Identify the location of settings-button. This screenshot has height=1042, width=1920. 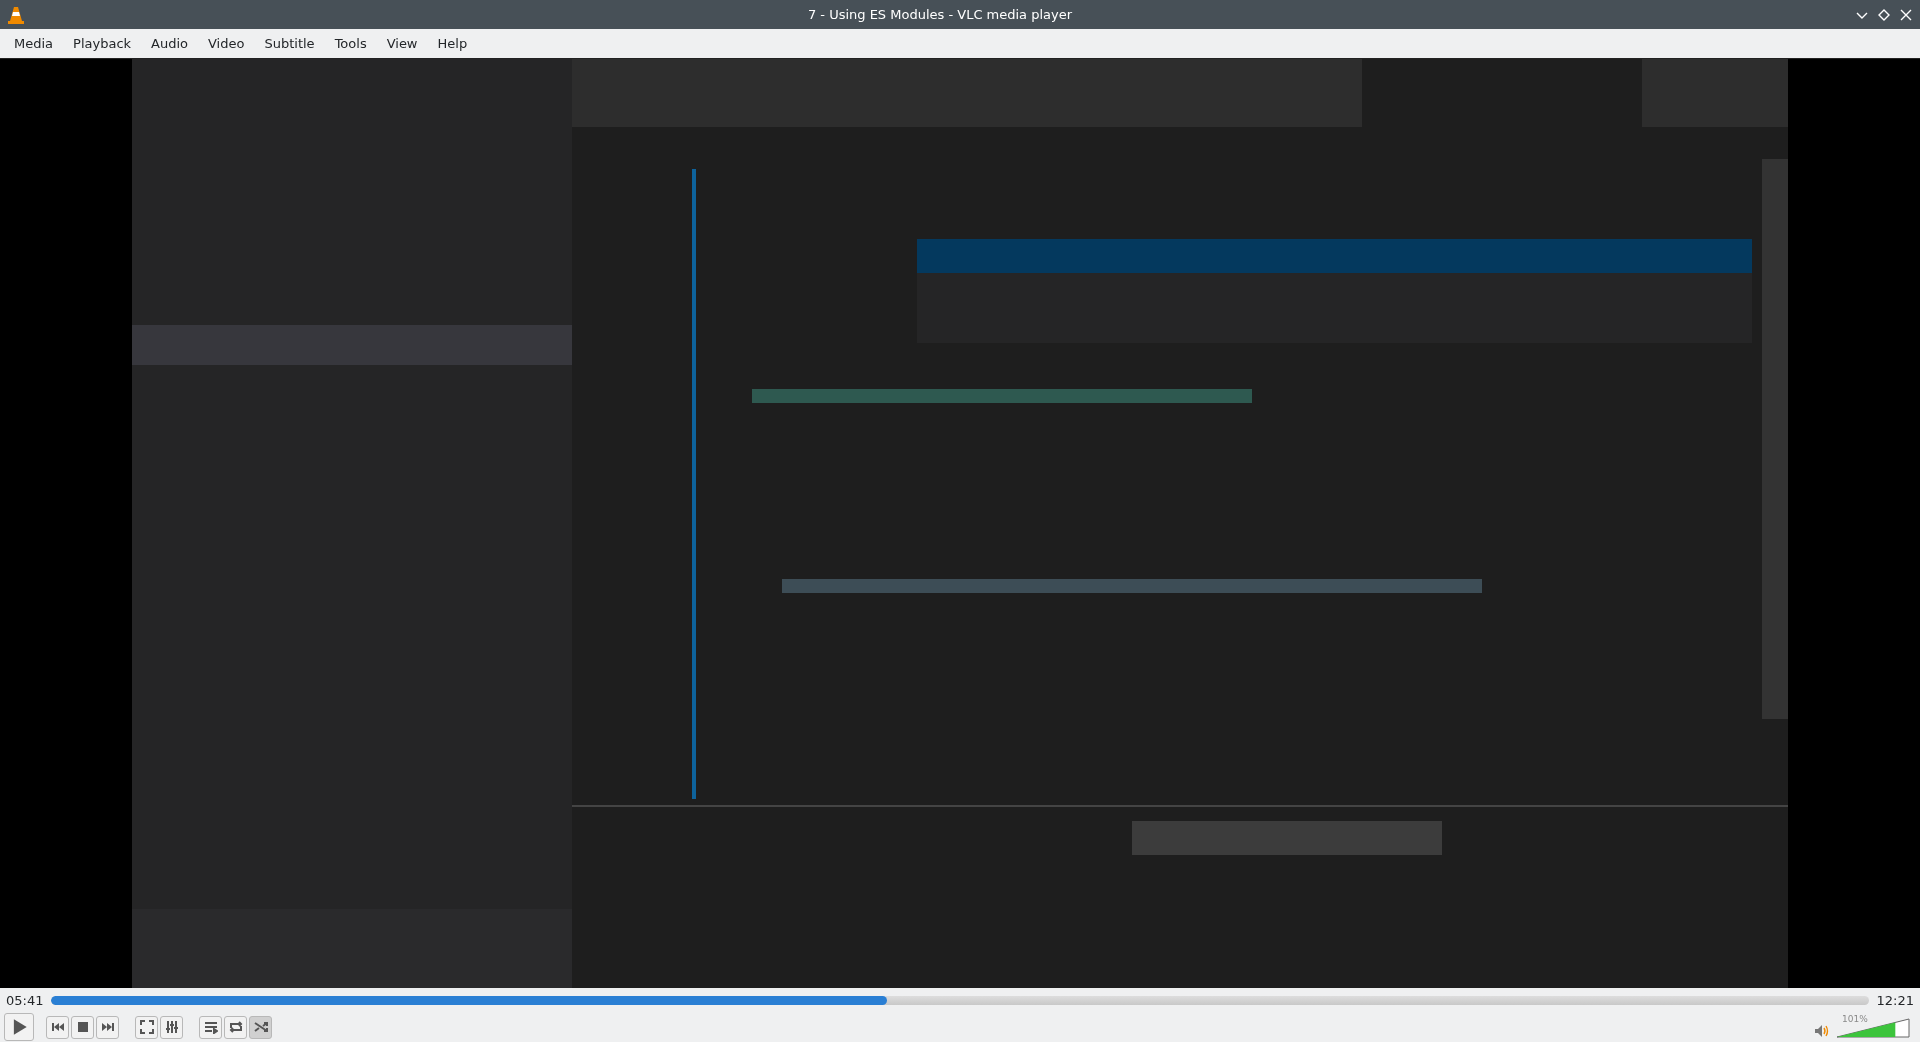
(171, 1027).